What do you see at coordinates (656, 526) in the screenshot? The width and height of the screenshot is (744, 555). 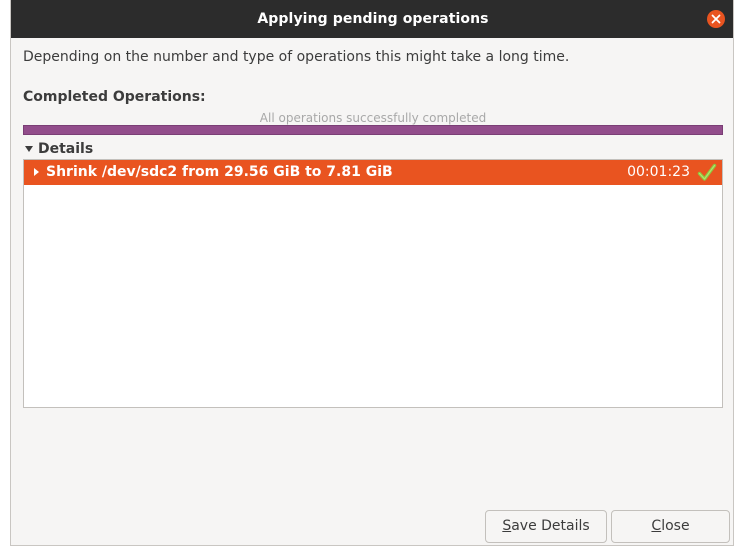 I see `close-mnemonic: C` at bounding box center [656, 526].